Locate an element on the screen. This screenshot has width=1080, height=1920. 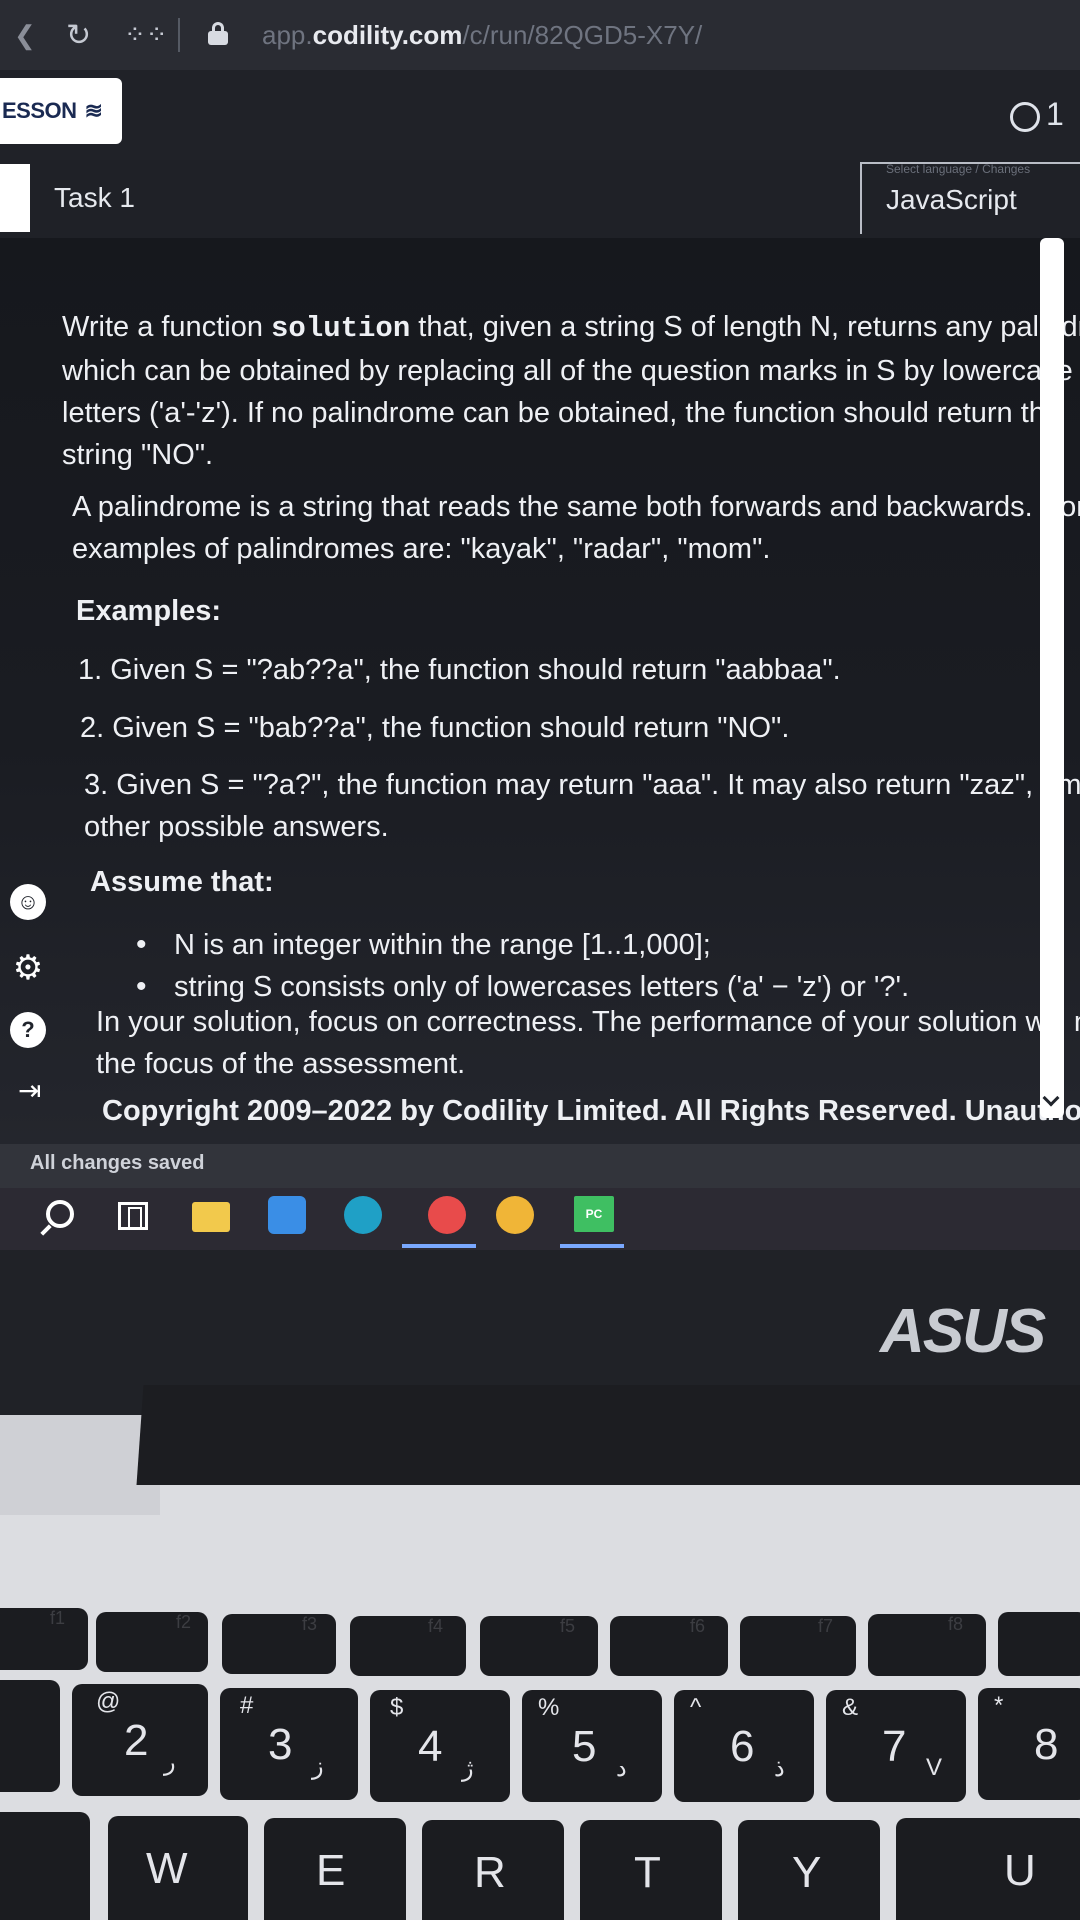
key-main-label: 5 is located at coordinates (584, 1746).